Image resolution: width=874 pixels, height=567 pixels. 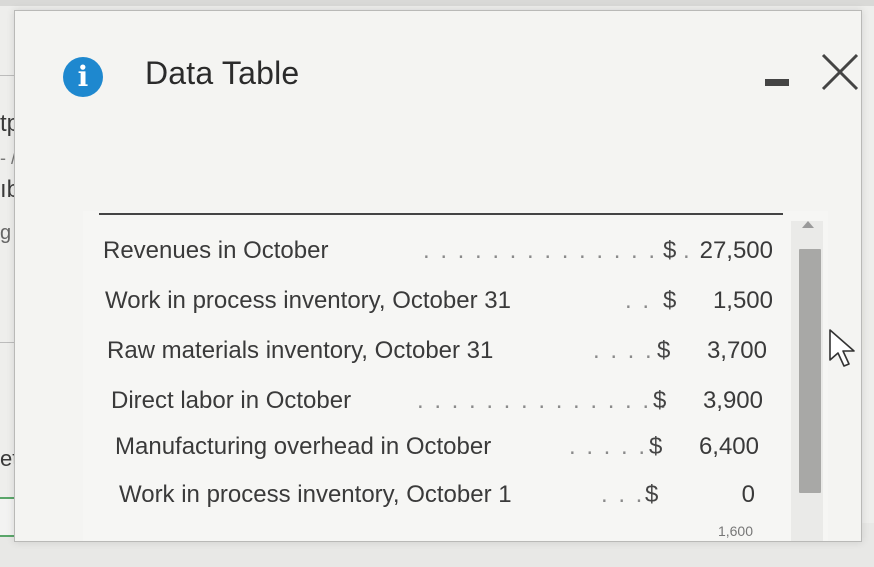 I want to click on row-label: Manufacturing overhead in October, so click(x=303, y=446).